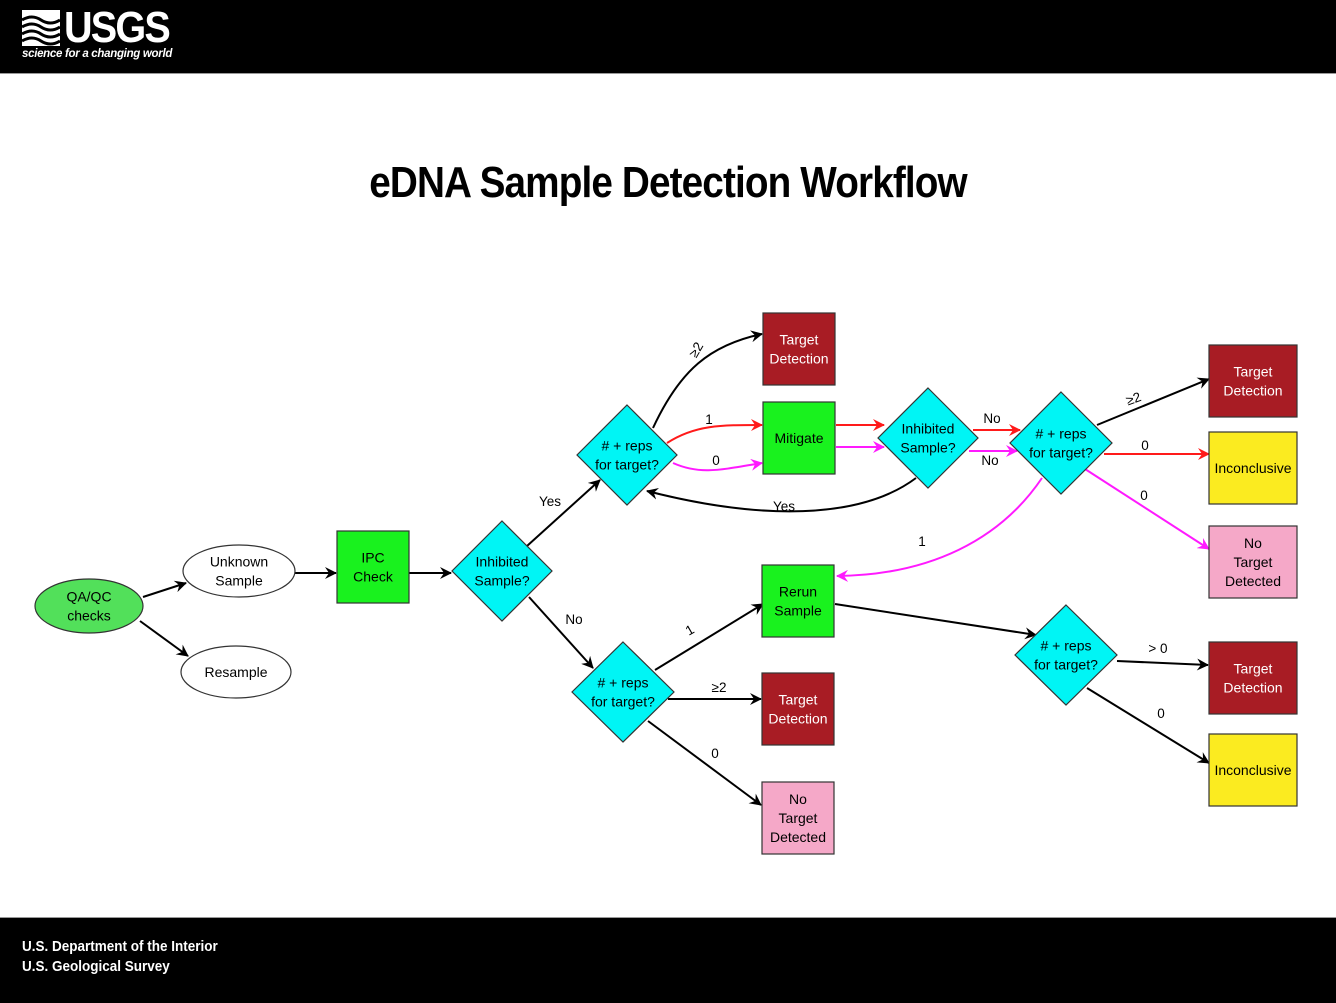 This screenshot has width=1336, height=1003. I want to click on node-td3: Target Detection, so click(798, 709).